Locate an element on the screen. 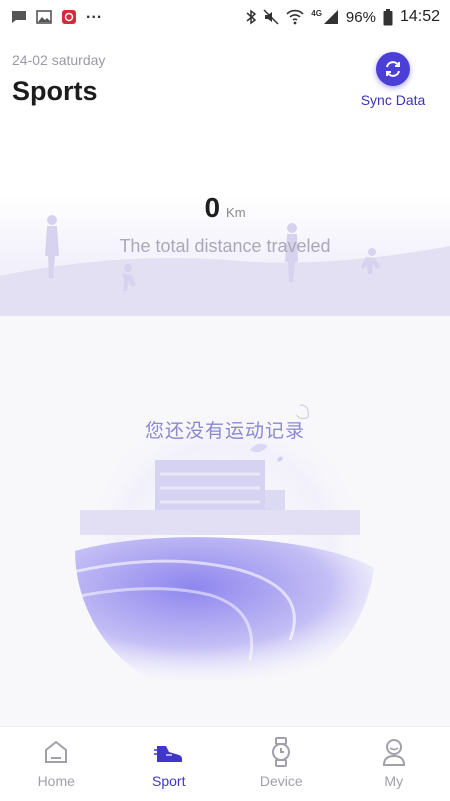 Image resolution: width=450 pixels, height=801 pixels. nav-device: Device is located at coordinates (281, 764).